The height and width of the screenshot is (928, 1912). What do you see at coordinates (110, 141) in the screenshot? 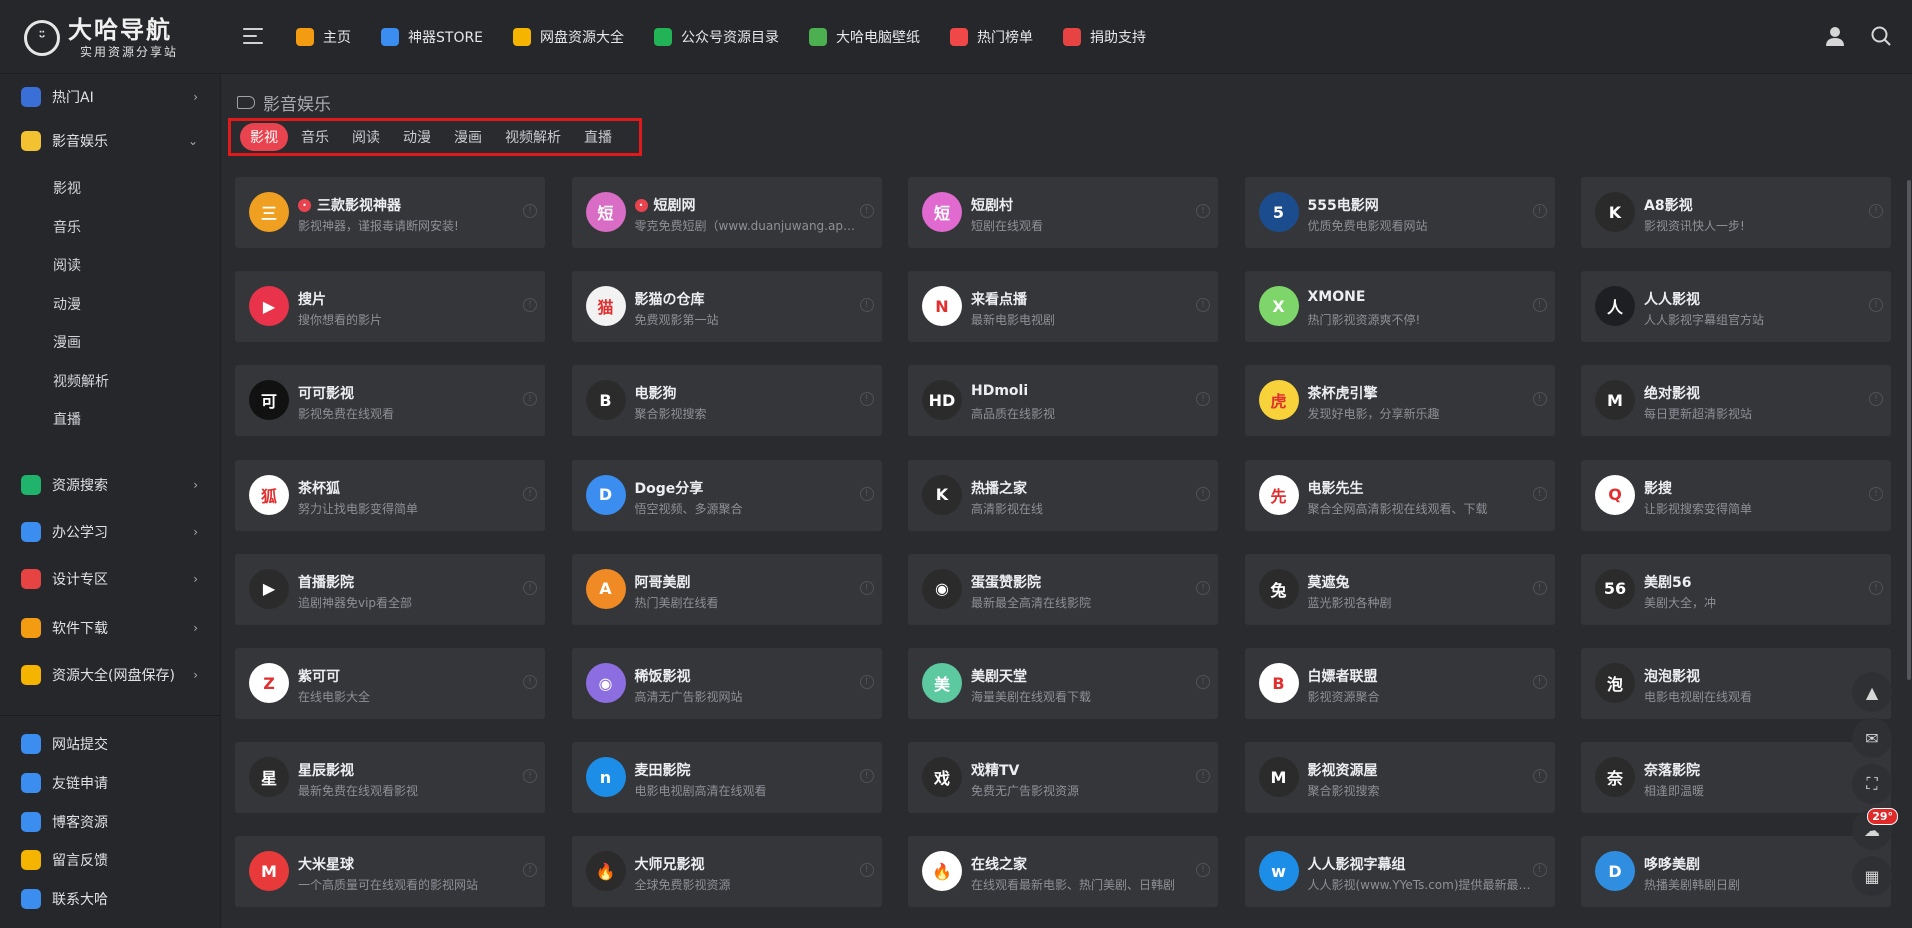
I see `sidebar-group-1: 影音娱乐 ⌄` at bounding box center [110, 141].